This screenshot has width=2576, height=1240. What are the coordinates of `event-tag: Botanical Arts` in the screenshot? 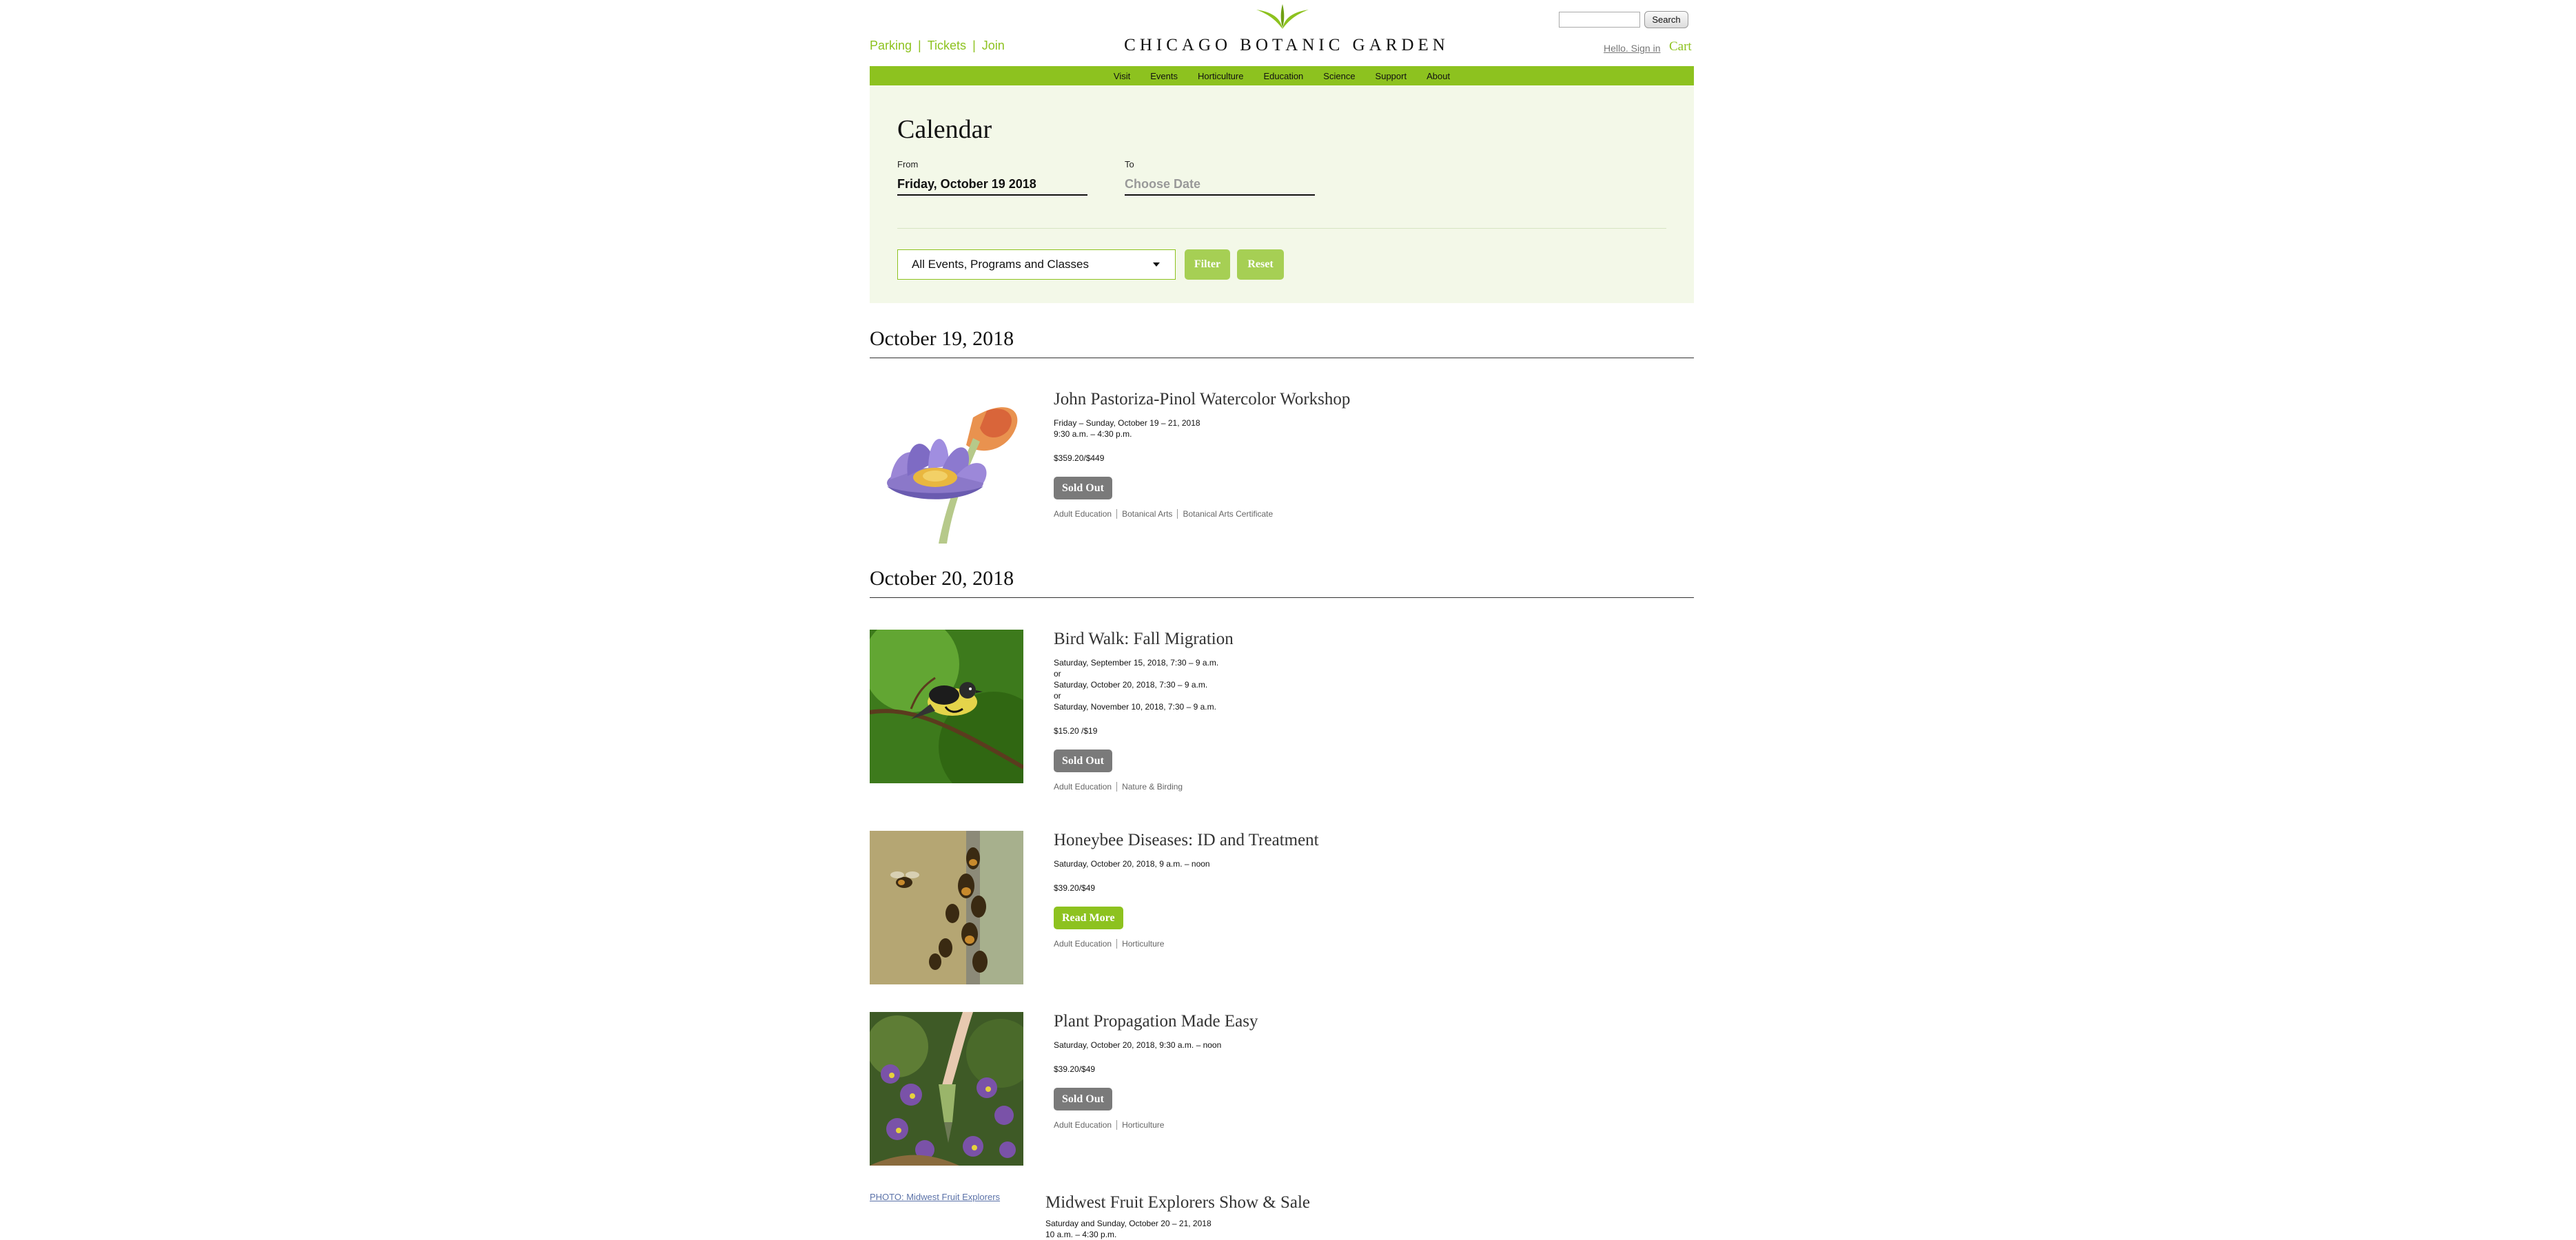 It's located at (1147, 514).